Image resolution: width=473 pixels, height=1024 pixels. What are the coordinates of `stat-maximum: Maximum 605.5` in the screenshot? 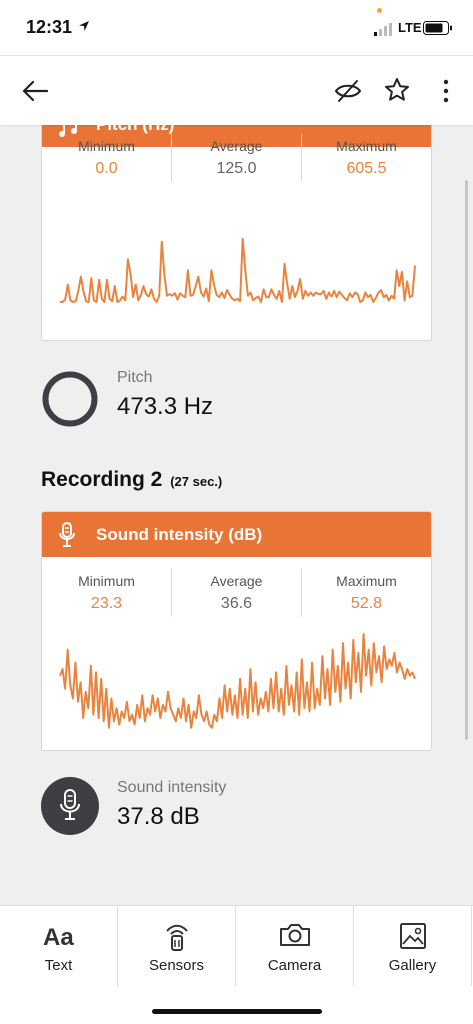 It's located at (366, 158).